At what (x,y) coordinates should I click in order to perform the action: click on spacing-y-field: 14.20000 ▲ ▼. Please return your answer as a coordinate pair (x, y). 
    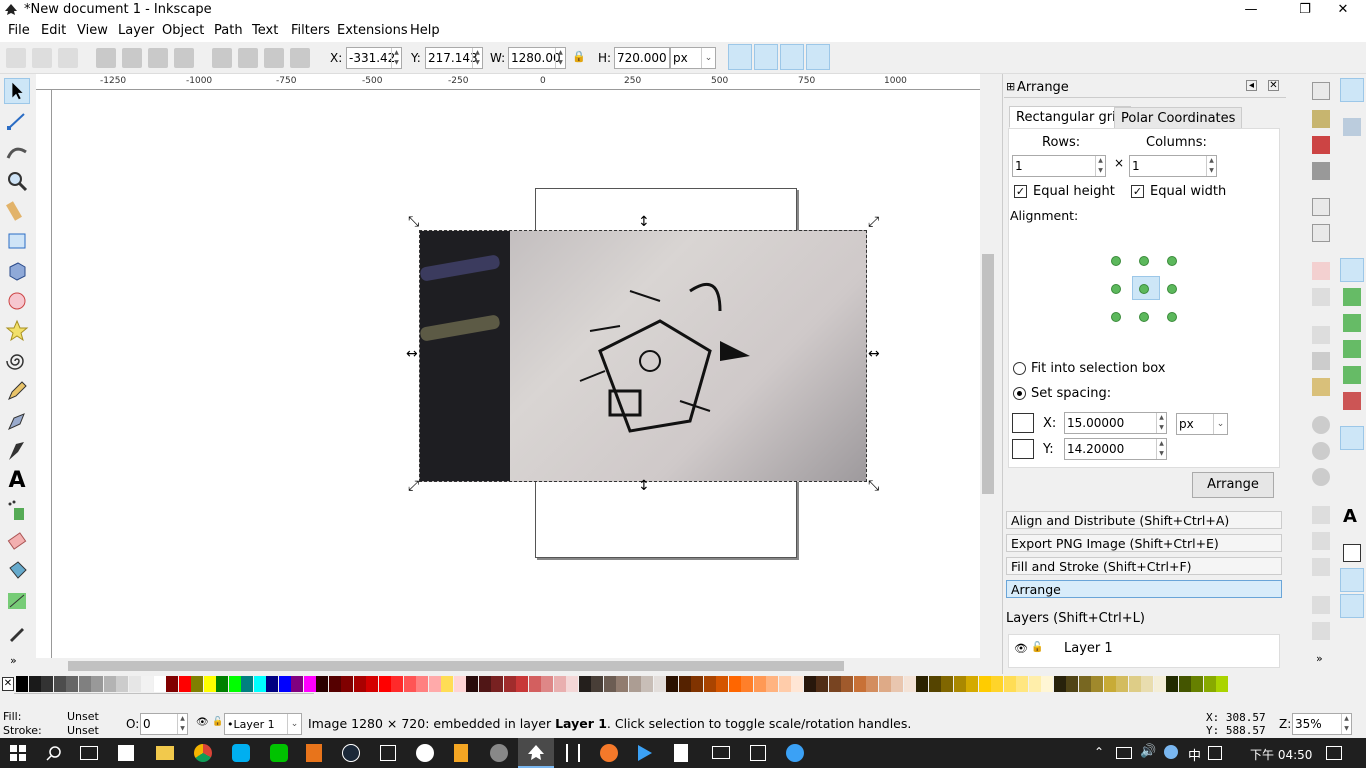
    Looking at the image, I should click on (1115, 449).